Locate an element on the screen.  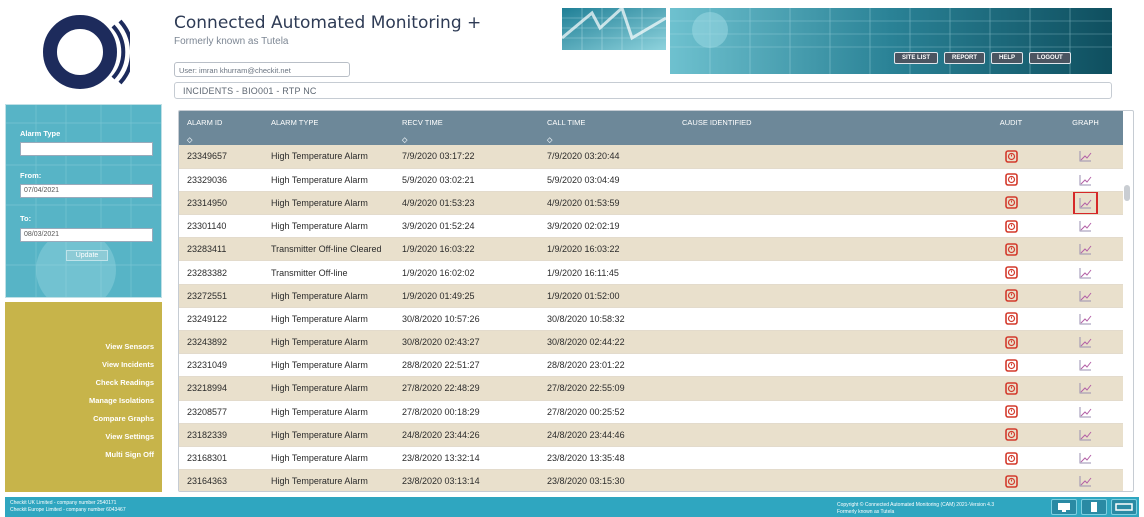
alarm-id-cell: 23329036 is located at coordinates (221, 180).